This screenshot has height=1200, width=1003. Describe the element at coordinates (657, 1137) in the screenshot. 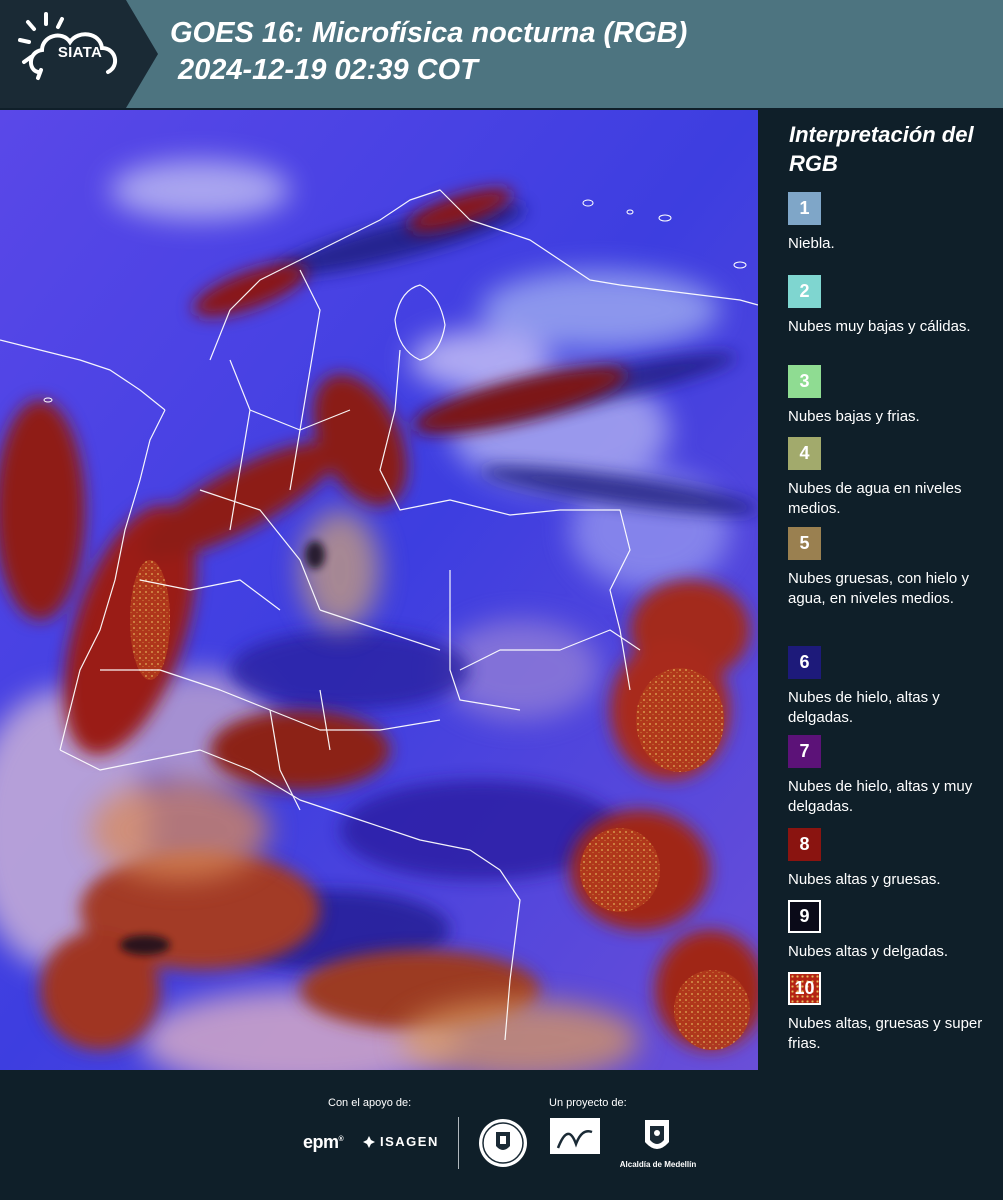

I see `alcaldia-shield-icon` at that location.